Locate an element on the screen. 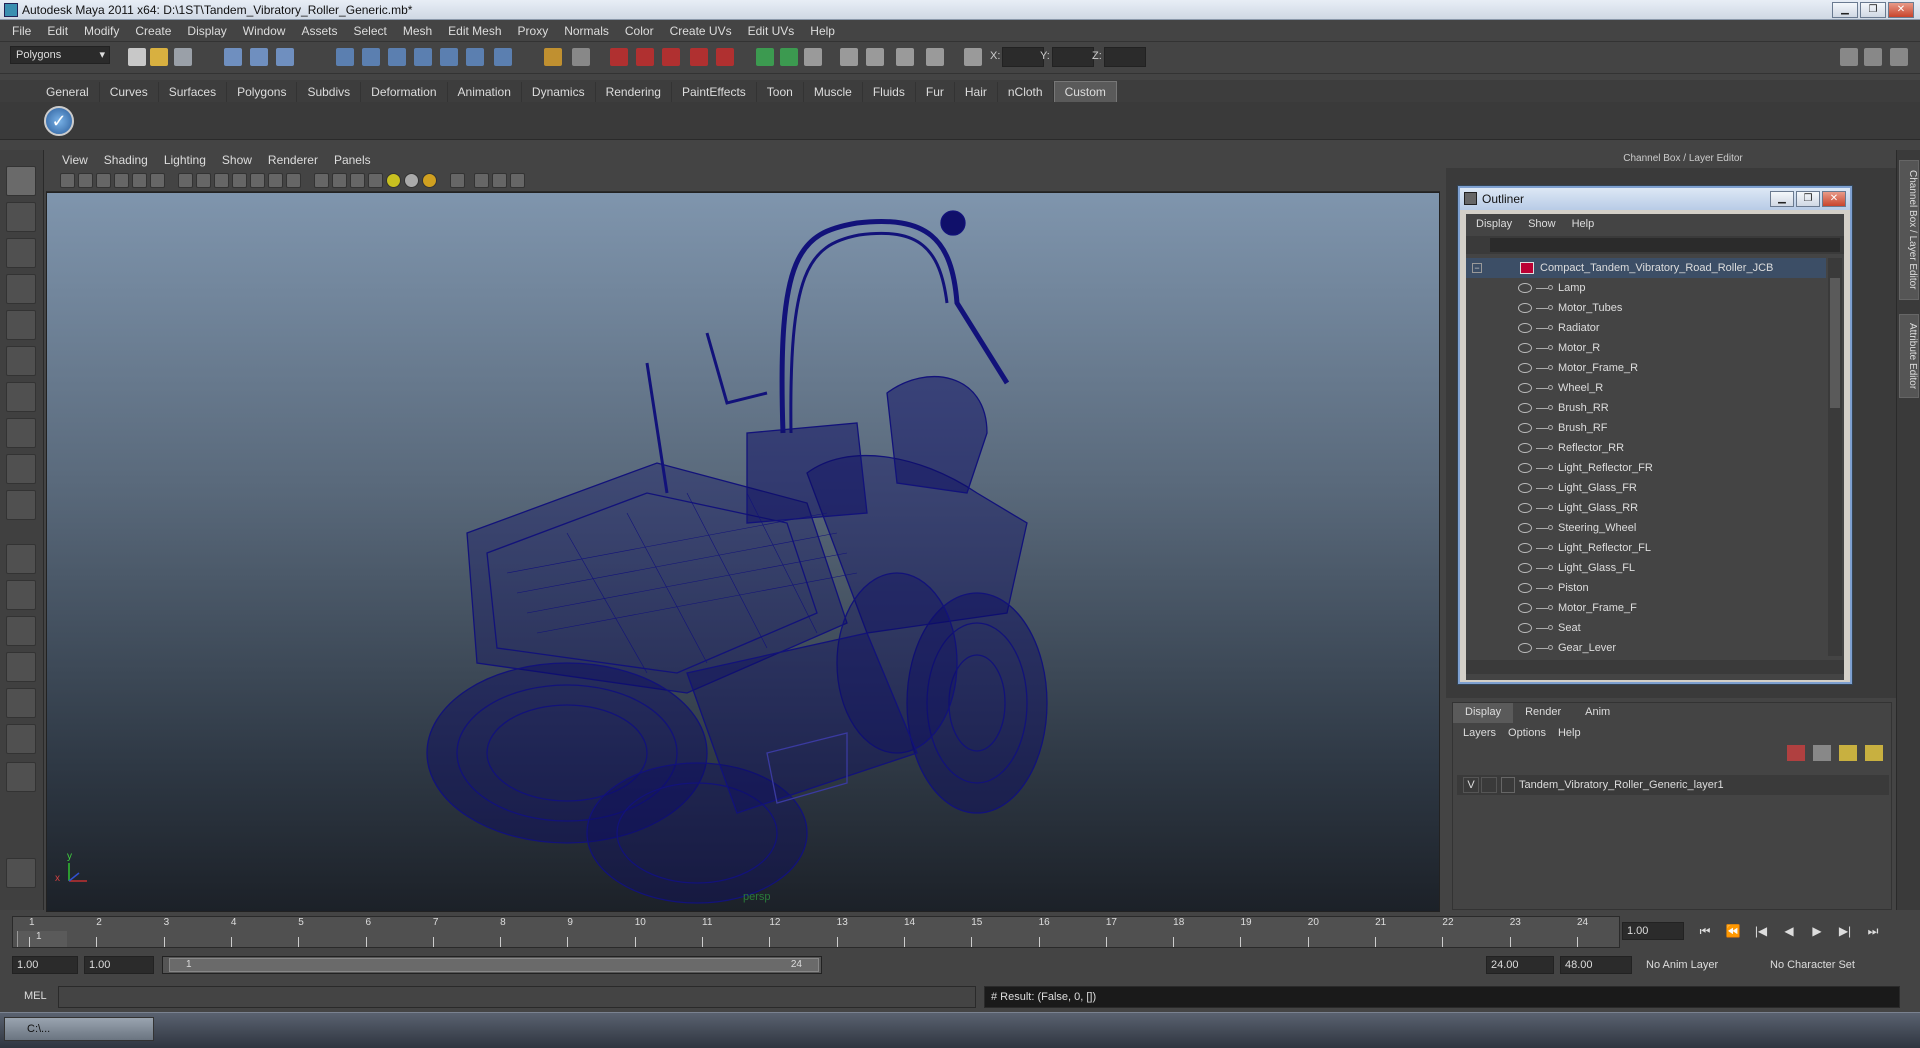 The width and height of the screenshot is (1920, 1048). menu-modify: Modify is located at coordinates (101, 31).